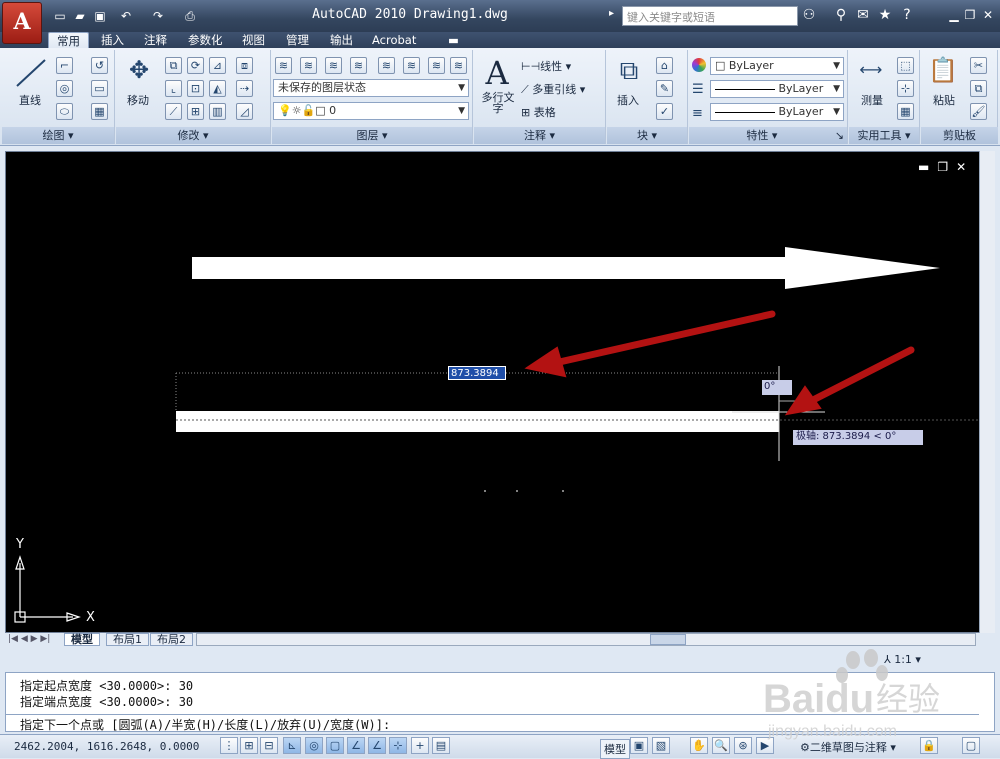 Image resolution: width=1000 pixels, height=759 pixels. Describe the element at coordinates (341, 40) in the screenshot. I see `tab-output: 输出` at that location.